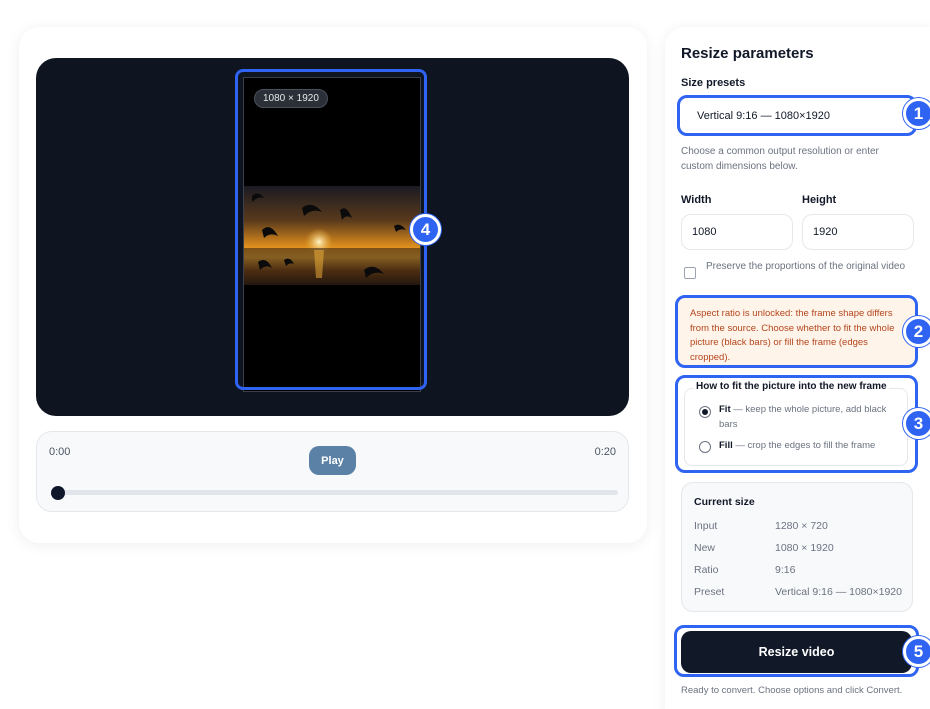 The width and height of the screenshot is (930, 709). I want to click on seek-slider-thumb, so click(58, 493).